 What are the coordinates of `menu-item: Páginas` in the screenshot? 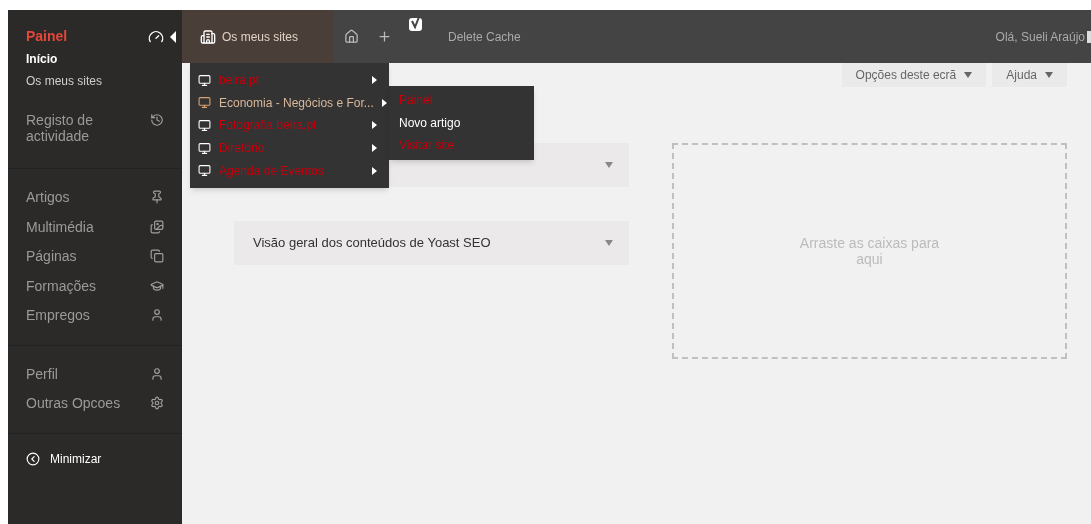 It's located at (95, 257).